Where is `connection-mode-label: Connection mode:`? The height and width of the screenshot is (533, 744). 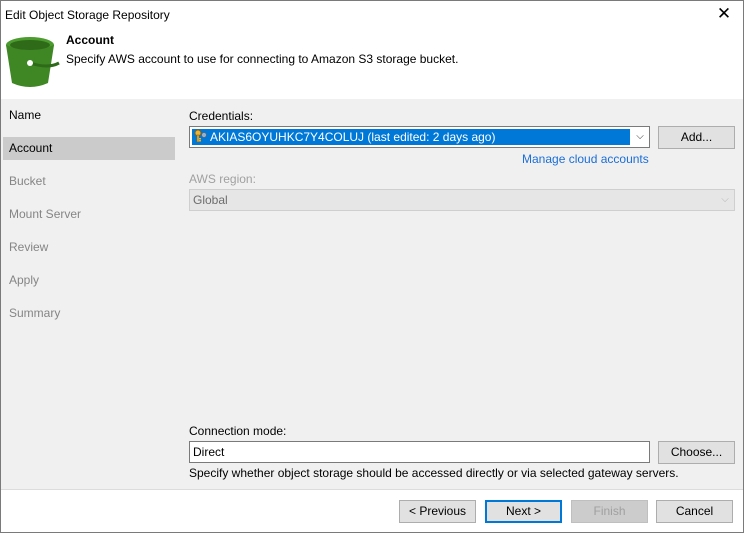
connection-mode-label: Connection mode: is located at coordinates (238, 431).